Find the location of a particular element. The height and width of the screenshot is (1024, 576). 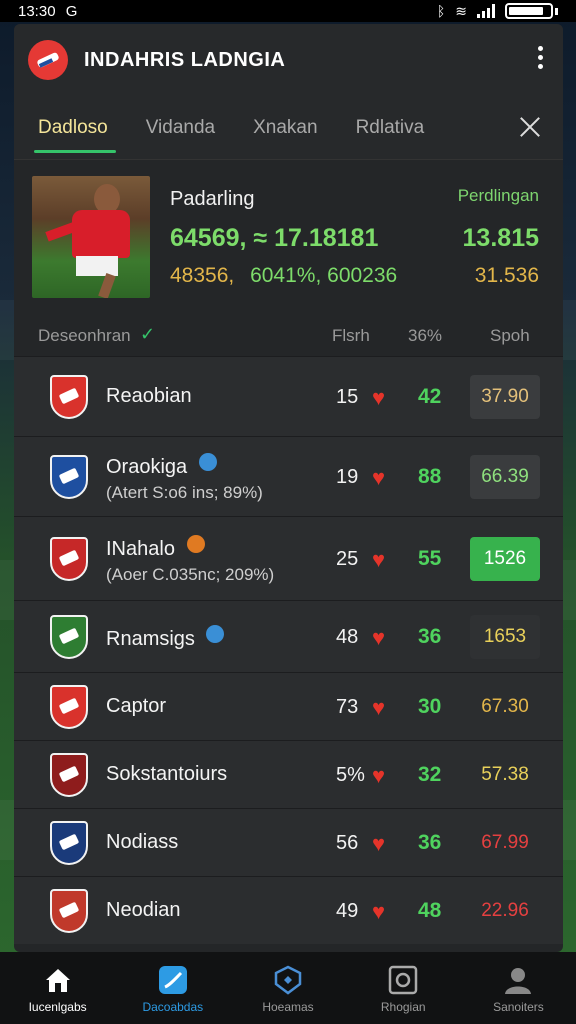

profile-icon is located at coordinates (518, 981).